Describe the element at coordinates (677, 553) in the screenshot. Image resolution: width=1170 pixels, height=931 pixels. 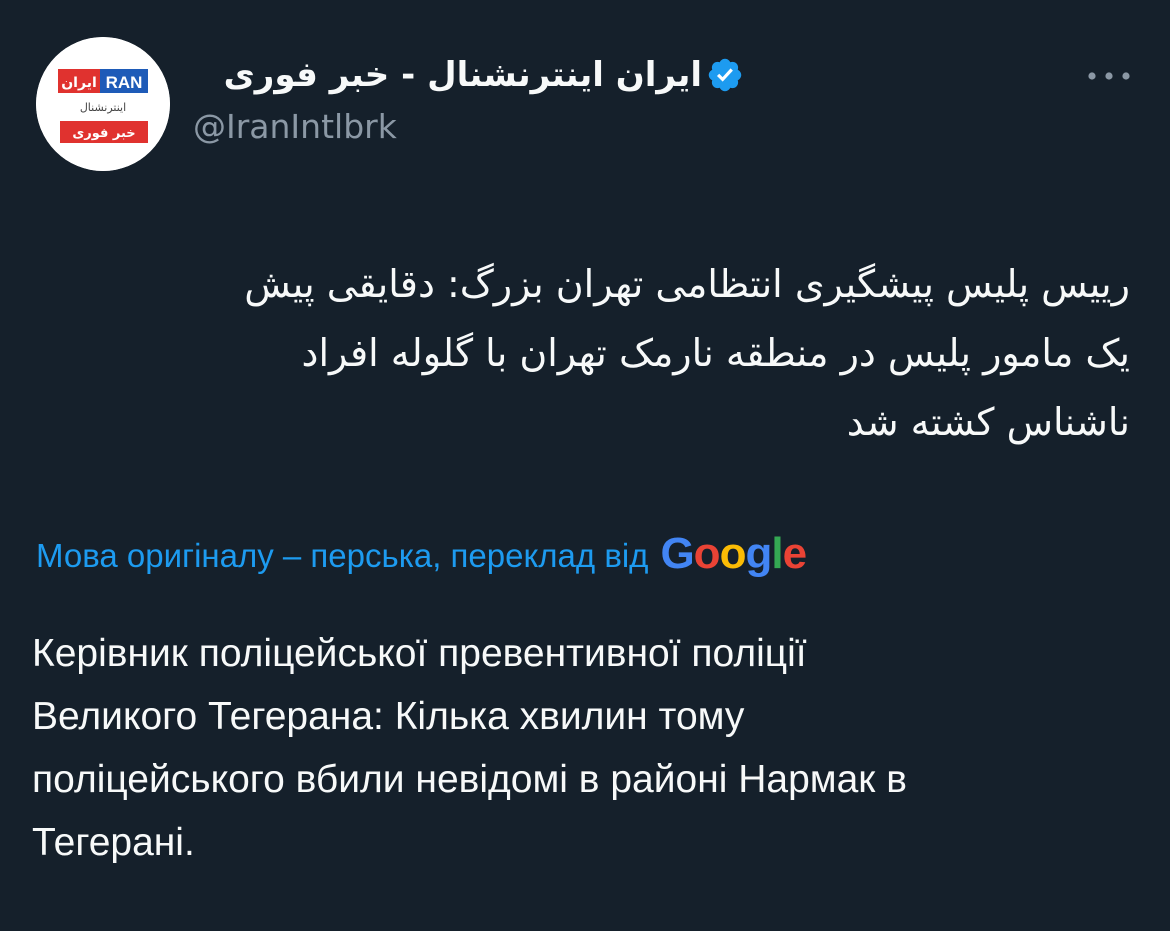
I see `google-letter: G` at that location.